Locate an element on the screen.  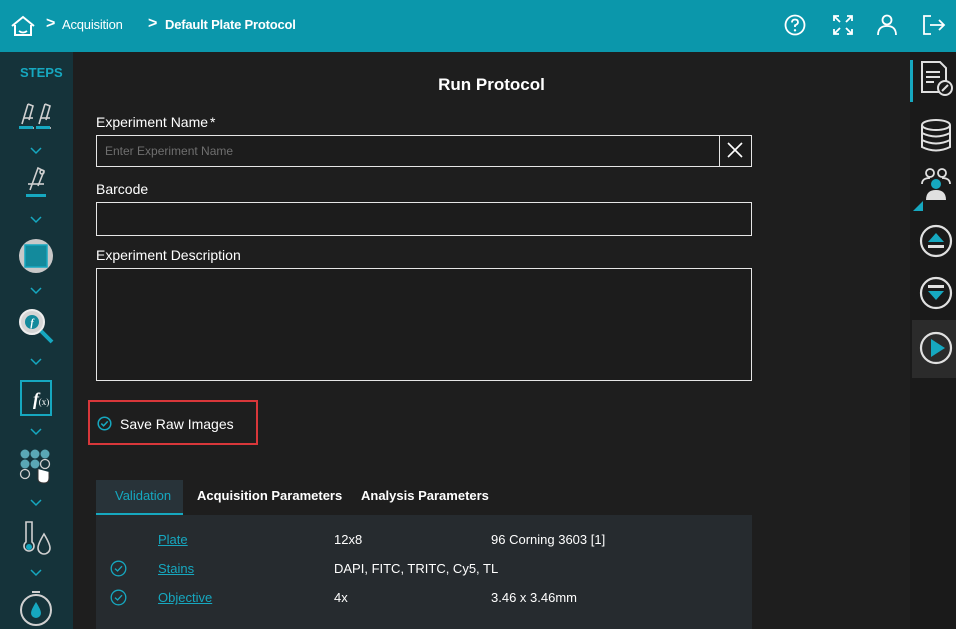
objective-link: Objective is located at coordinates (185, 597).